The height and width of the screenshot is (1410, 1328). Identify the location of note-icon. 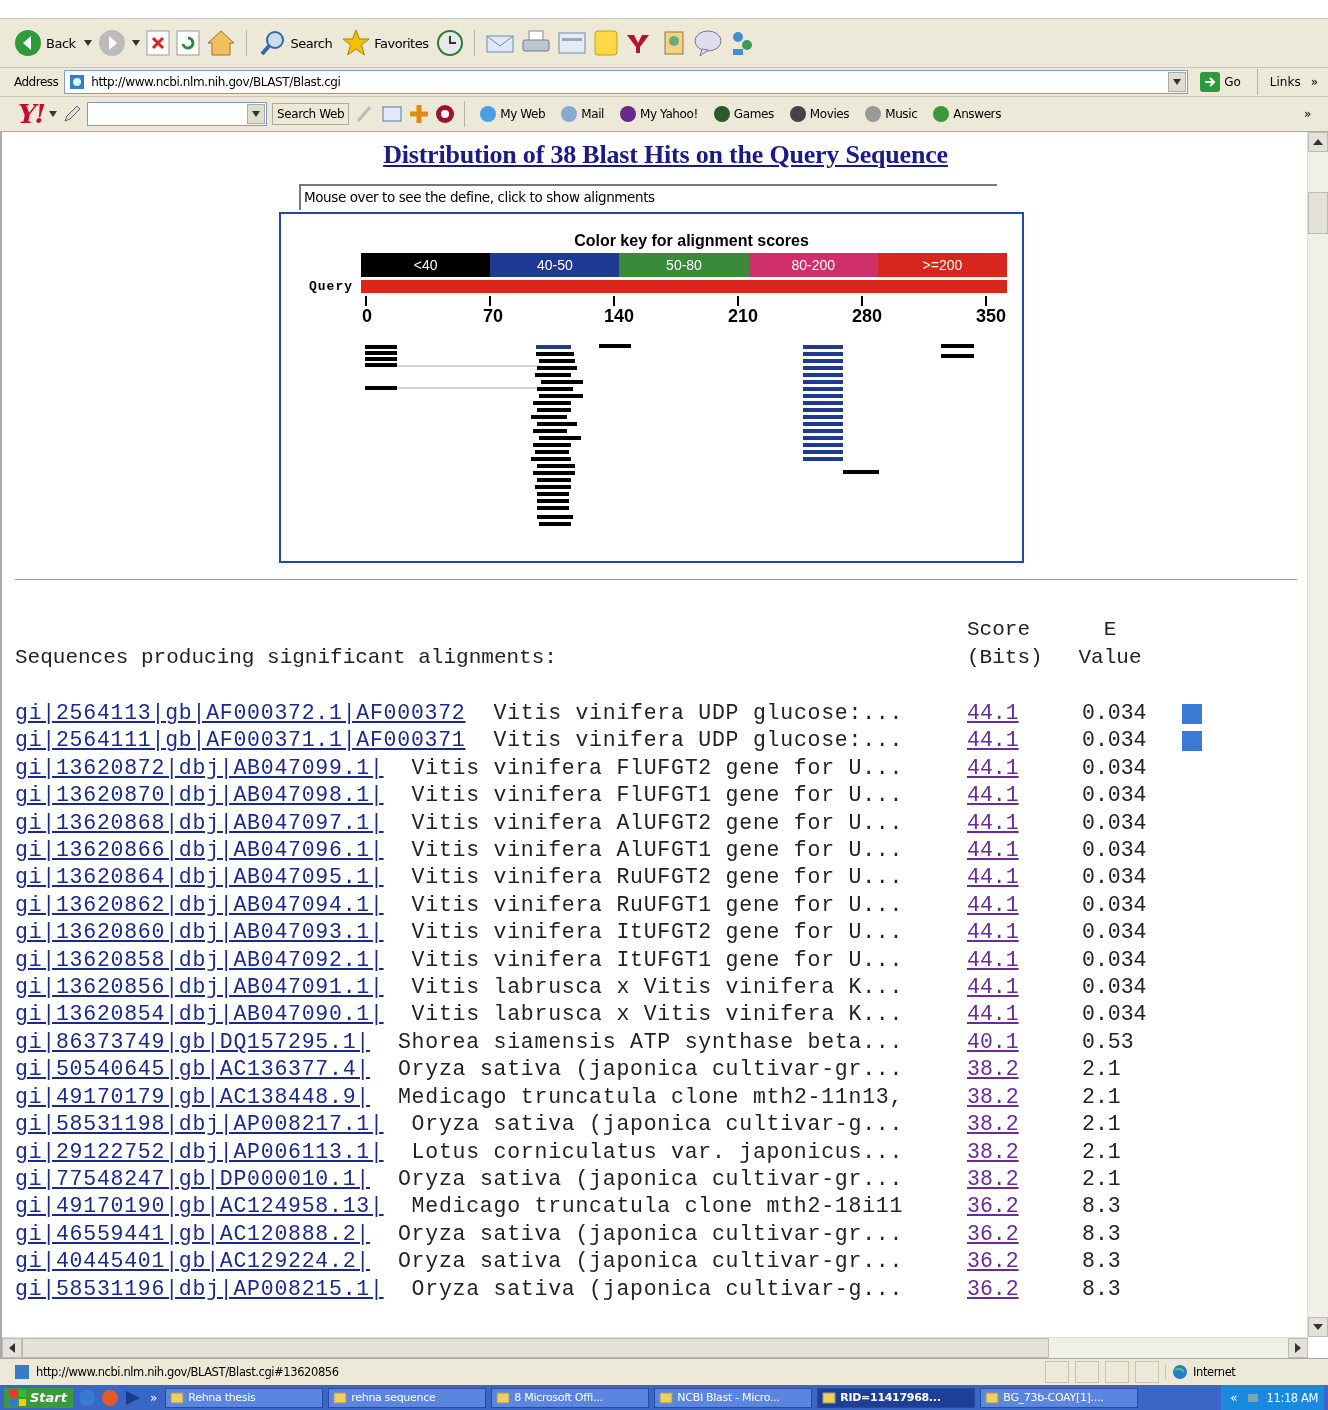
(606, 43).